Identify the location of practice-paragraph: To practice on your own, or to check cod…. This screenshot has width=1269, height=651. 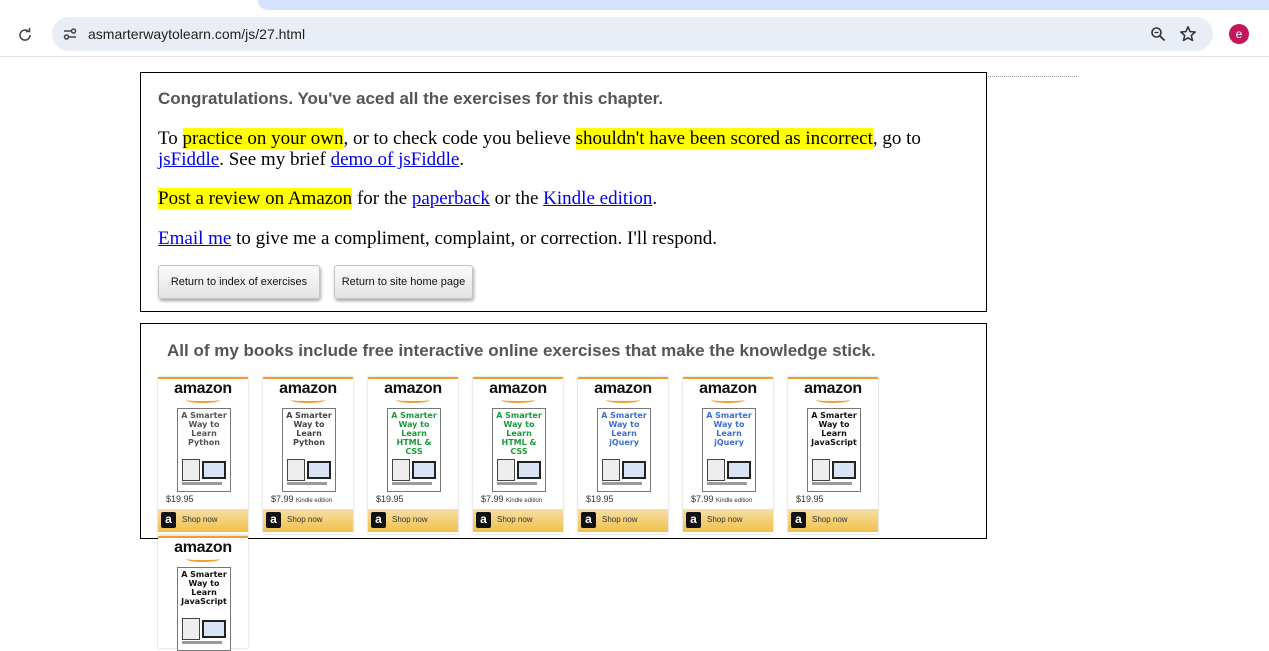
(563, 149).